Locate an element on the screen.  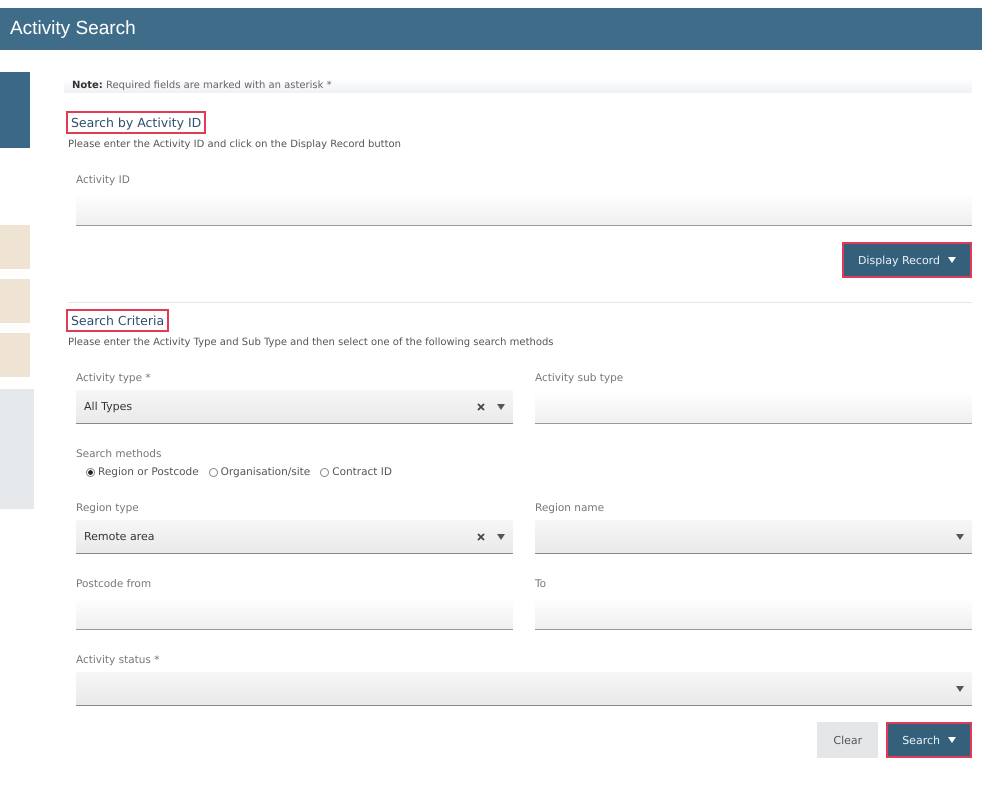
radio-label: Region or Postcode is located at coordinates (148, 472).